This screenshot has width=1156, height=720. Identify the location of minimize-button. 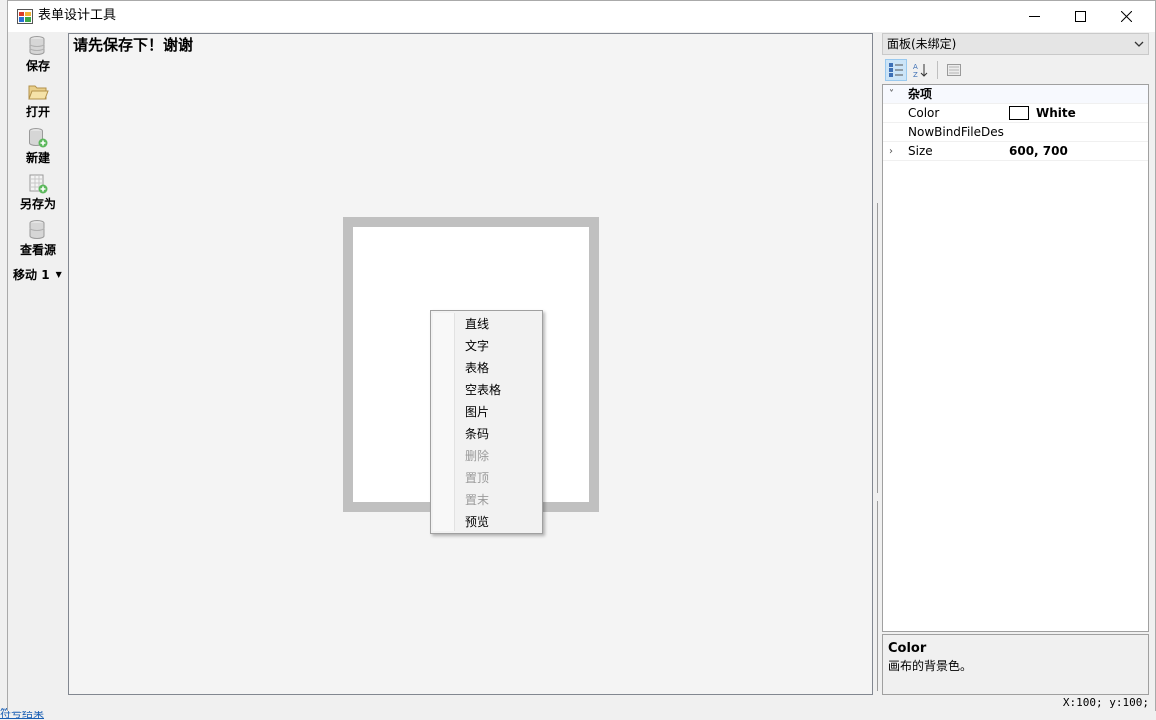
(1034, 16).